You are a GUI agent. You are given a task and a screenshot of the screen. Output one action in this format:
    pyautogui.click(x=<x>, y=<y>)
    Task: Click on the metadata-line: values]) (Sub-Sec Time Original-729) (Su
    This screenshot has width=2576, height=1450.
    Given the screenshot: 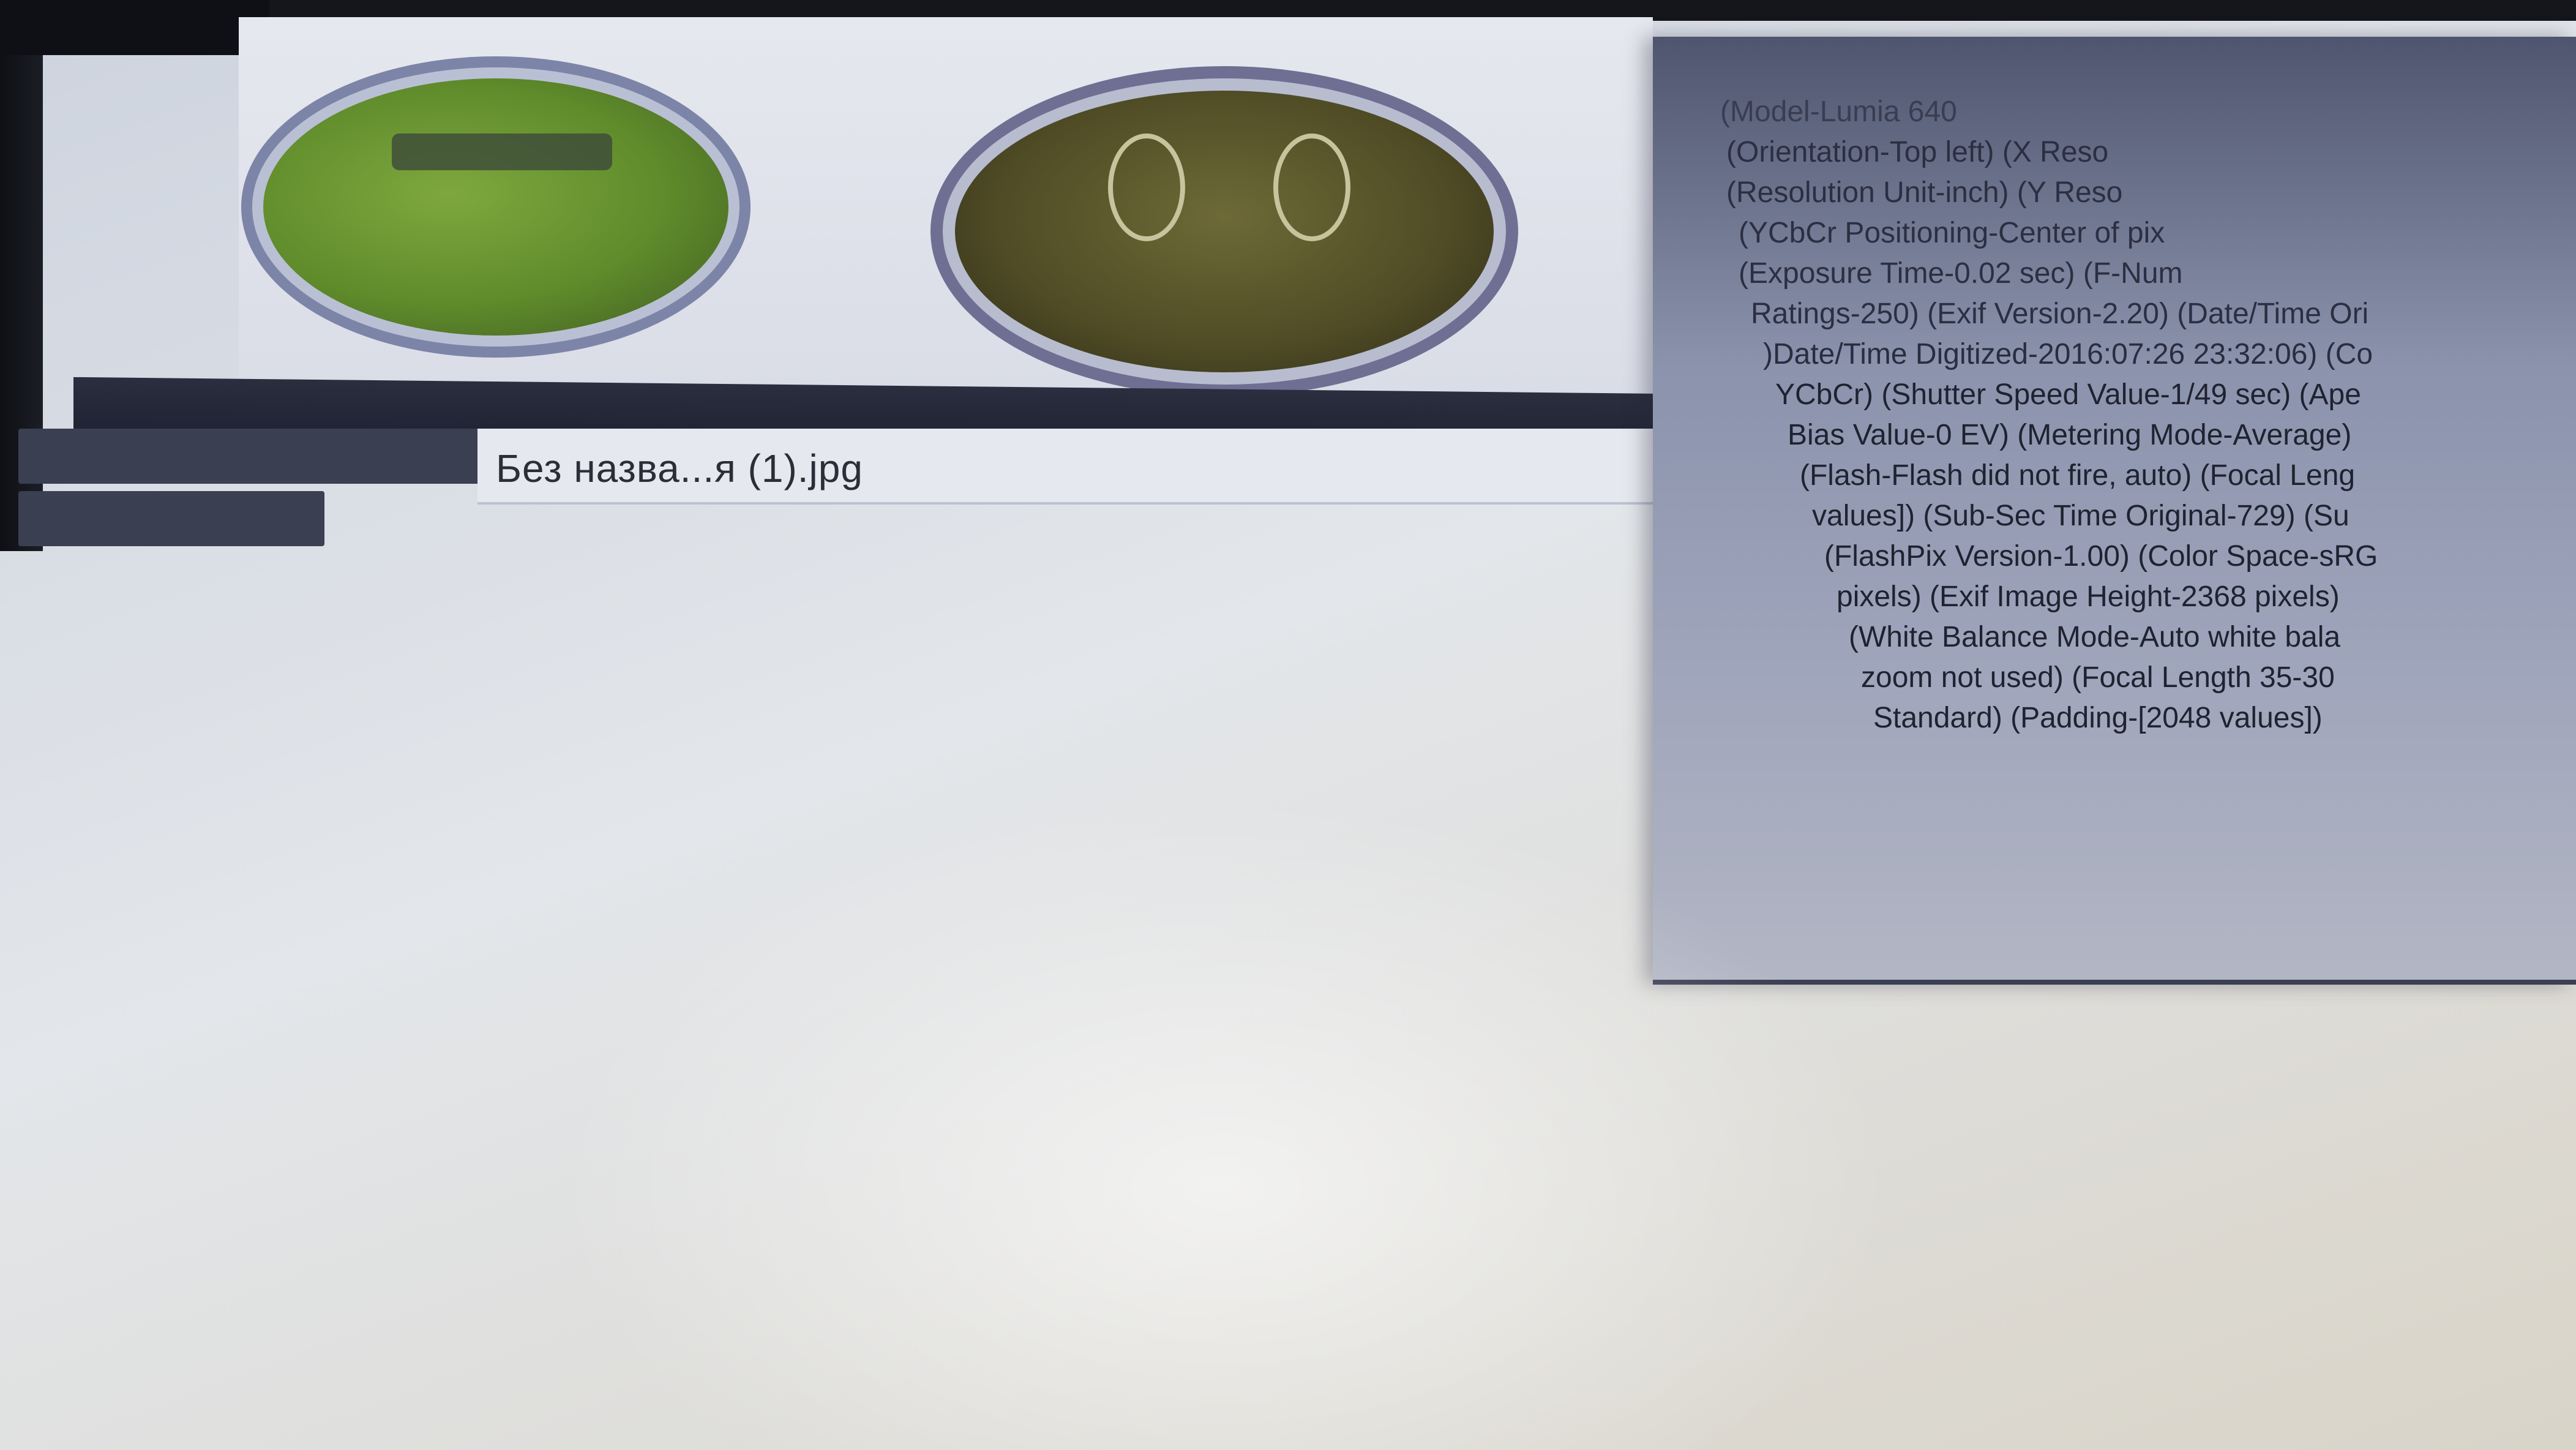 What is the action you would take?
    pyautogui.click(x=2080, y=516)
    